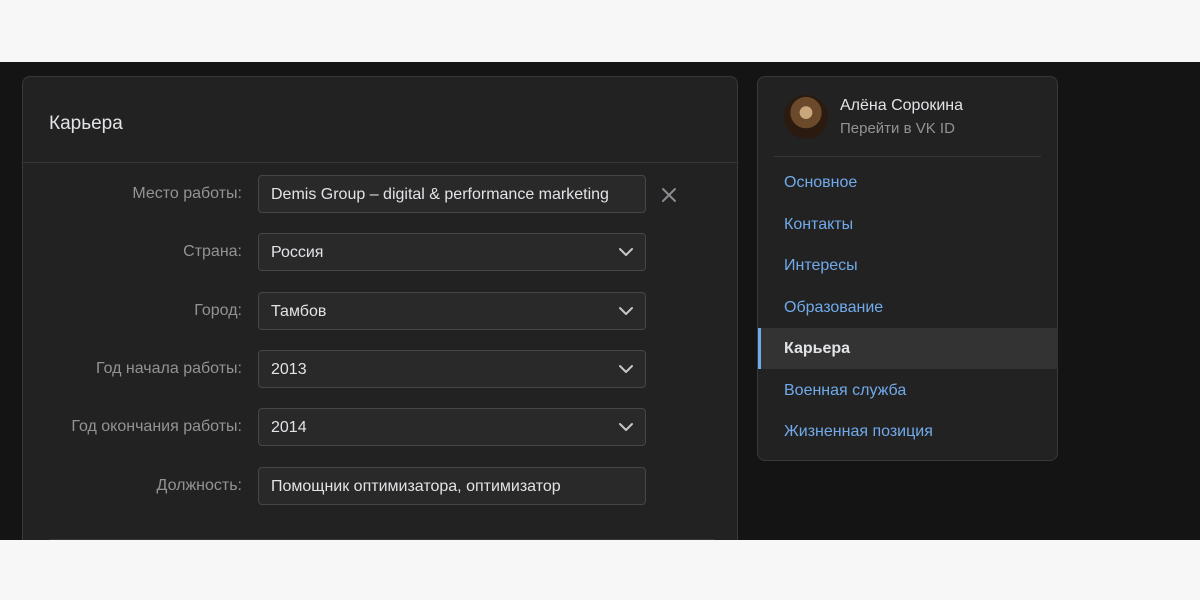 Image resolution: width=1200 pixels, height=600 pixels. Describe the element at coordinates (908, 348) in the screenshot. I see `sidebar-item-career: Карьера` at that location.